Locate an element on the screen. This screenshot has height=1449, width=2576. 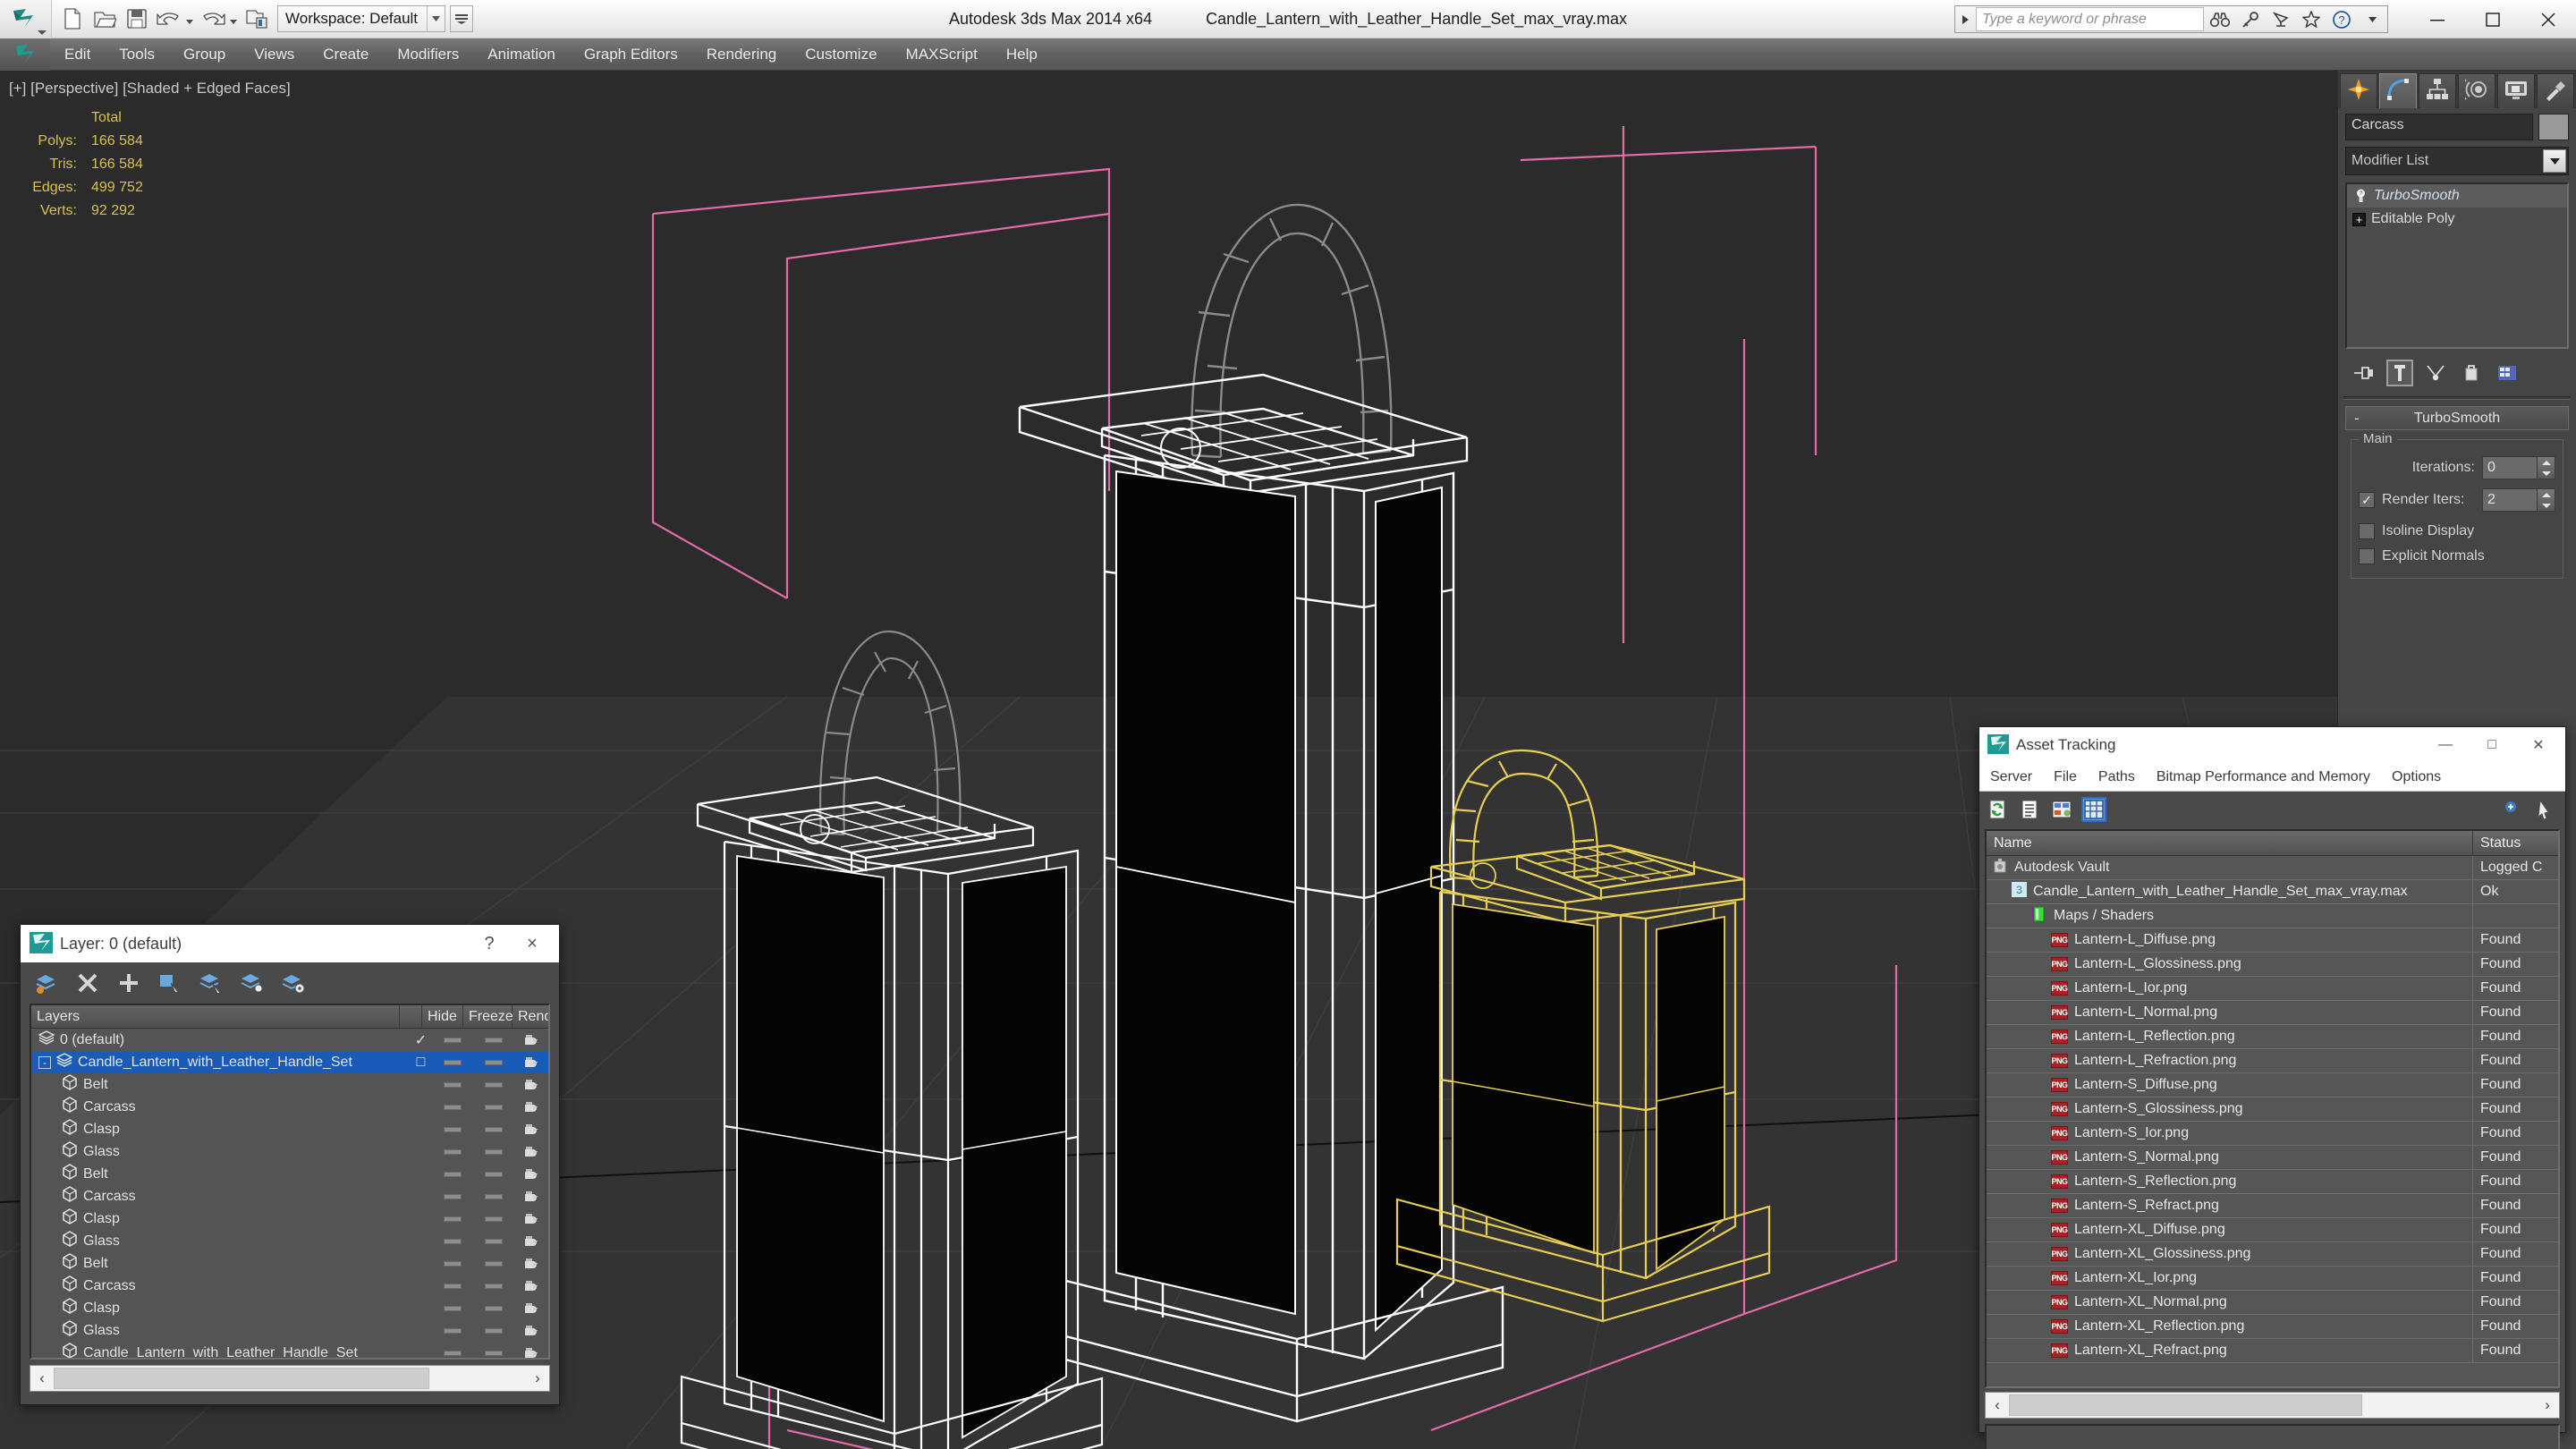
expand-icon: + is located at coordinates (2359, 219).